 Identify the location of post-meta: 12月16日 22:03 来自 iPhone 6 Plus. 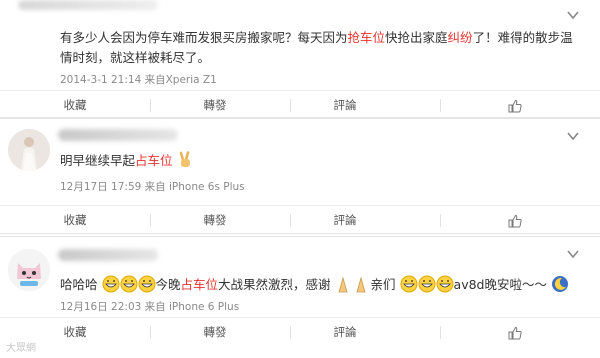
(150, 307).